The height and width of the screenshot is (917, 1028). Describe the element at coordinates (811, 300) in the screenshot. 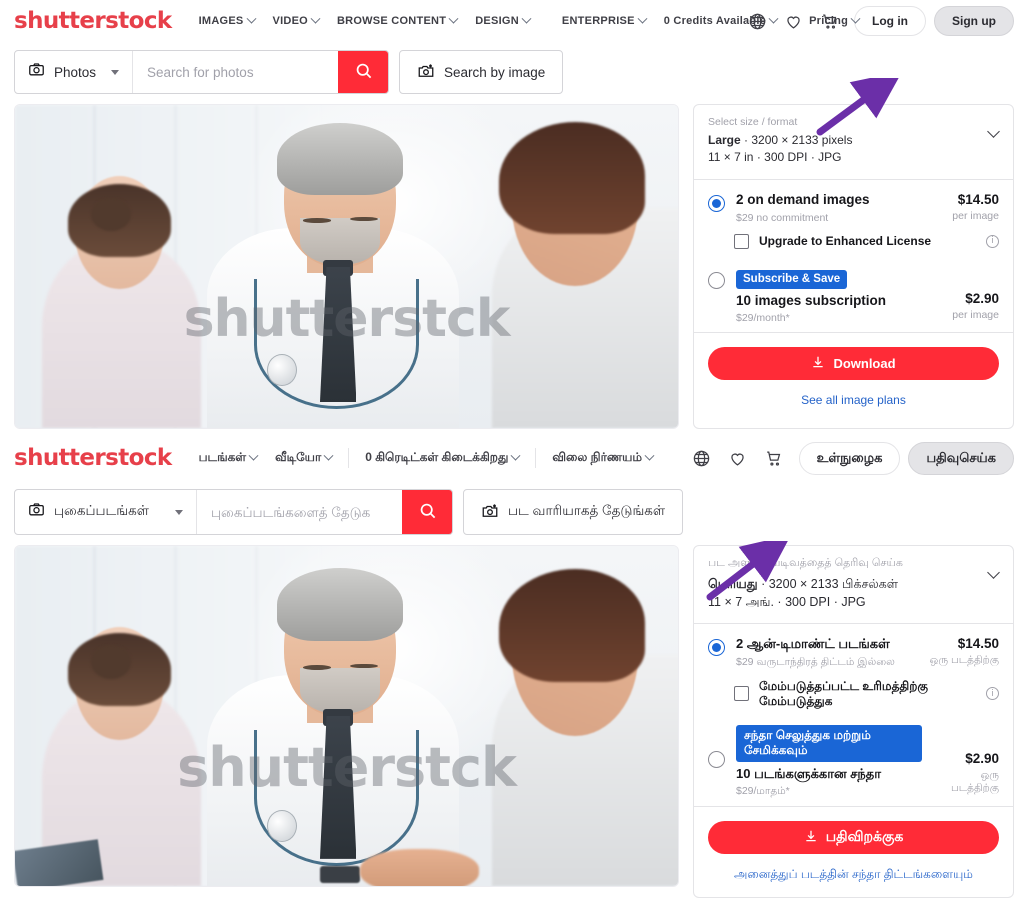

I see `option-title: 10 images subscription` at that location.